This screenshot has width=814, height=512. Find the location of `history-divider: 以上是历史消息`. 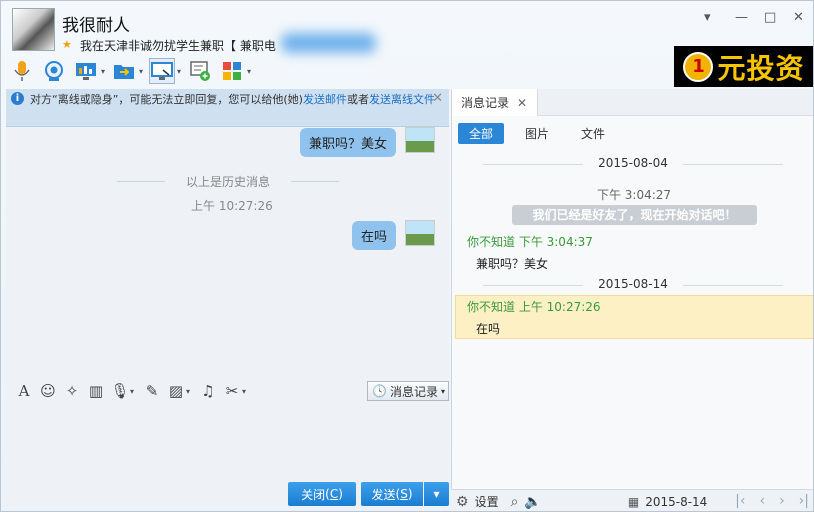

history-divider: 以上是历史消息 is located at coordinates (228, 181).